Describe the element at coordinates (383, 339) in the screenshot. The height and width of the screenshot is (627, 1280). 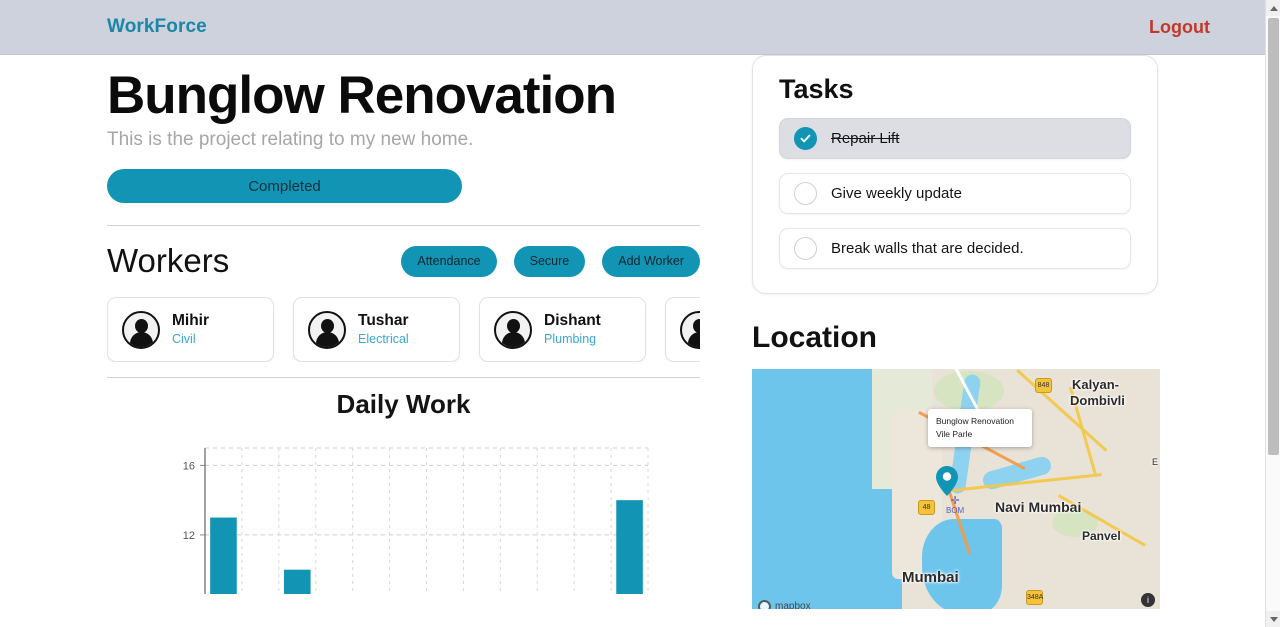
I see `worker-role: Electrical` at that location.